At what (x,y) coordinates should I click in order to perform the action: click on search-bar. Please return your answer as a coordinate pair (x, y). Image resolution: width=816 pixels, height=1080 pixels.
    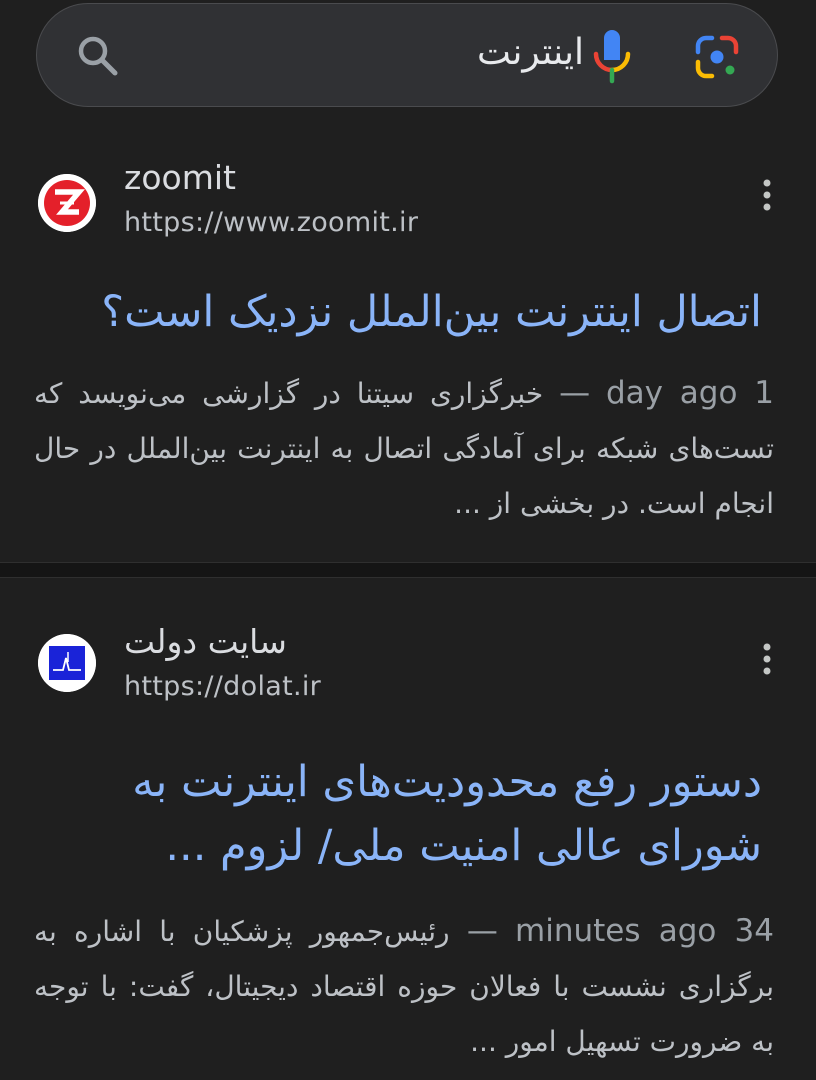
    Looking at the image, I should click on (407, 55).